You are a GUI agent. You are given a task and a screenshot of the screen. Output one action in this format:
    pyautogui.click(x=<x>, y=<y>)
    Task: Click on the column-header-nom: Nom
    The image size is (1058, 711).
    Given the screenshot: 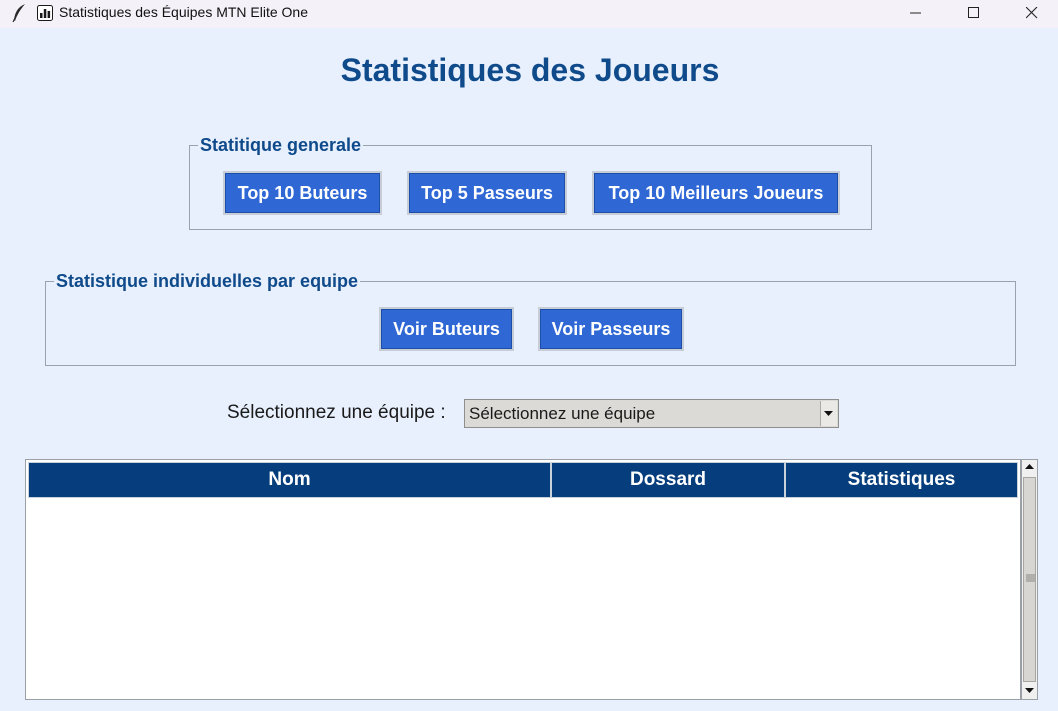 What is the action you would take?
    pyautogui.click(x=289, y=480)
    